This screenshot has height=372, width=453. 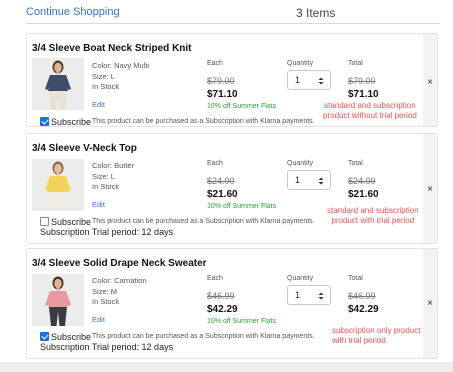 I want to click on product-color: Color: Carnation, so click(x=119, y=280).